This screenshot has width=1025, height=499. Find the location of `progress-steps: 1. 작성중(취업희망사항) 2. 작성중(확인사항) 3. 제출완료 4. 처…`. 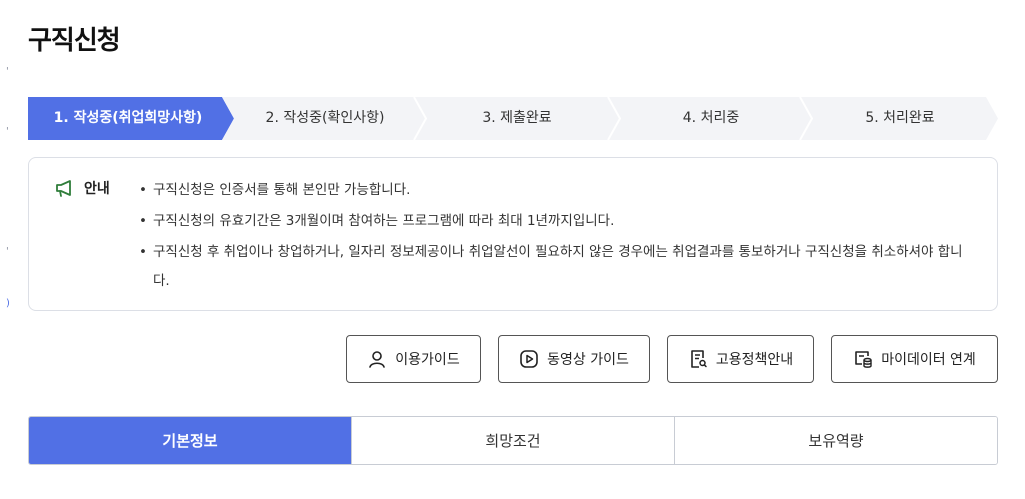

progress-steps: 1. 작성중(취업희망사항) 2. 작성중(확인사항) 3. 제출완료 4. 처… is located at coordinates (513, 118).